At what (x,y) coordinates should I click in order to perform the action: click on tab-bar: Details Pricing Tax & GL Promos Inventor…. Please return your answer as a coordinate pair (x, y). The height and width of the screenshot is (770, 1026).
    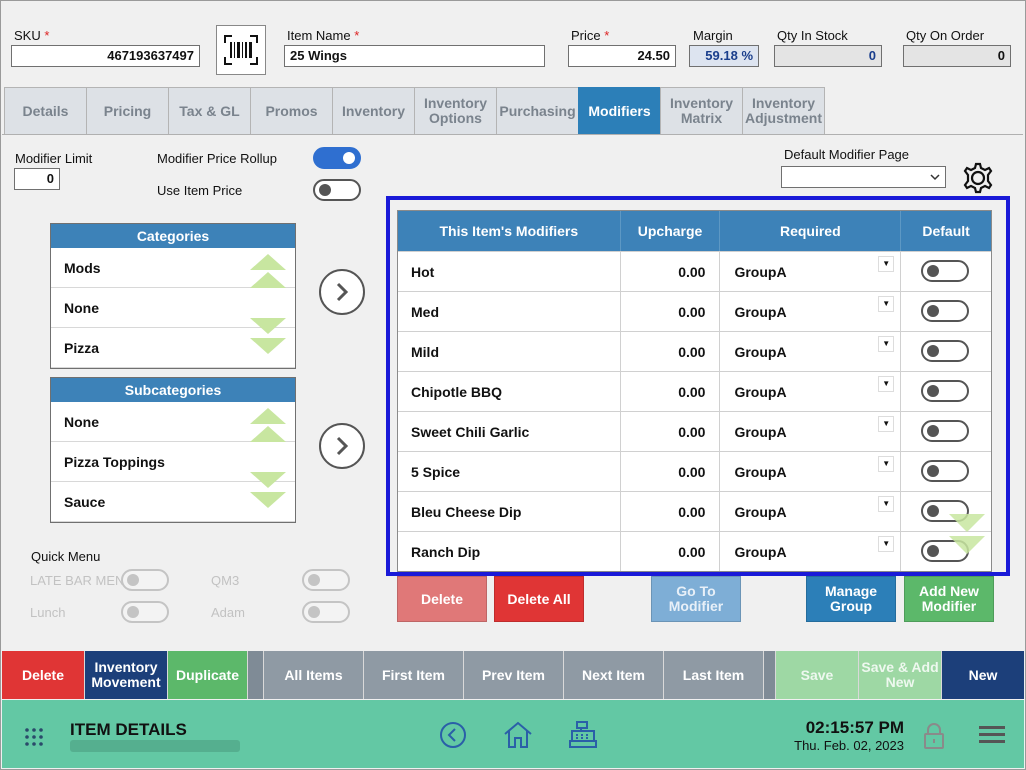
    Looking at the image, I should click on (414, 111).